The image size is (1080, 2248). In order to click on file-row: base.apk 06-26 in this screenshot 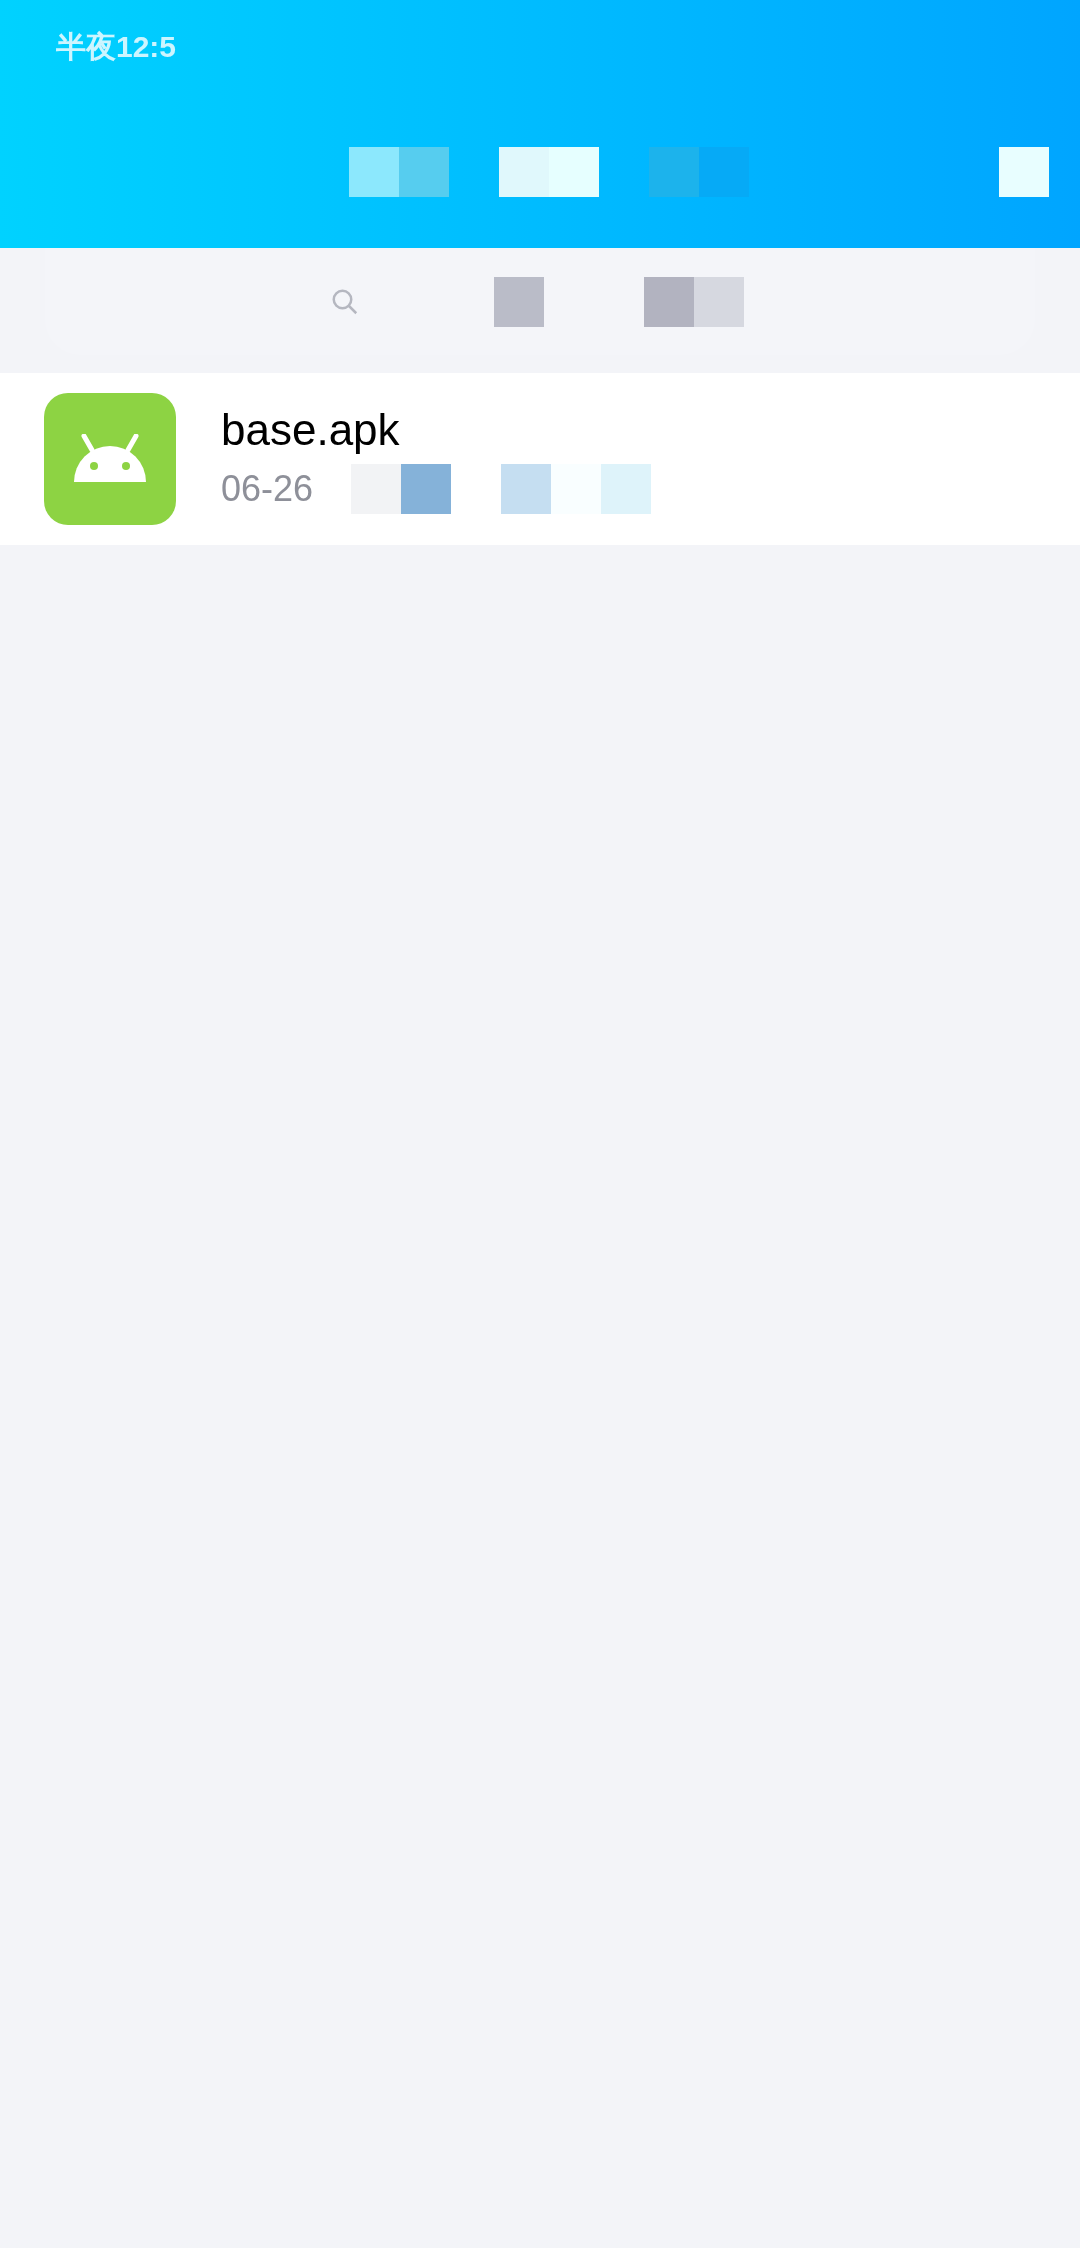, I will do `click(540, 459)`.